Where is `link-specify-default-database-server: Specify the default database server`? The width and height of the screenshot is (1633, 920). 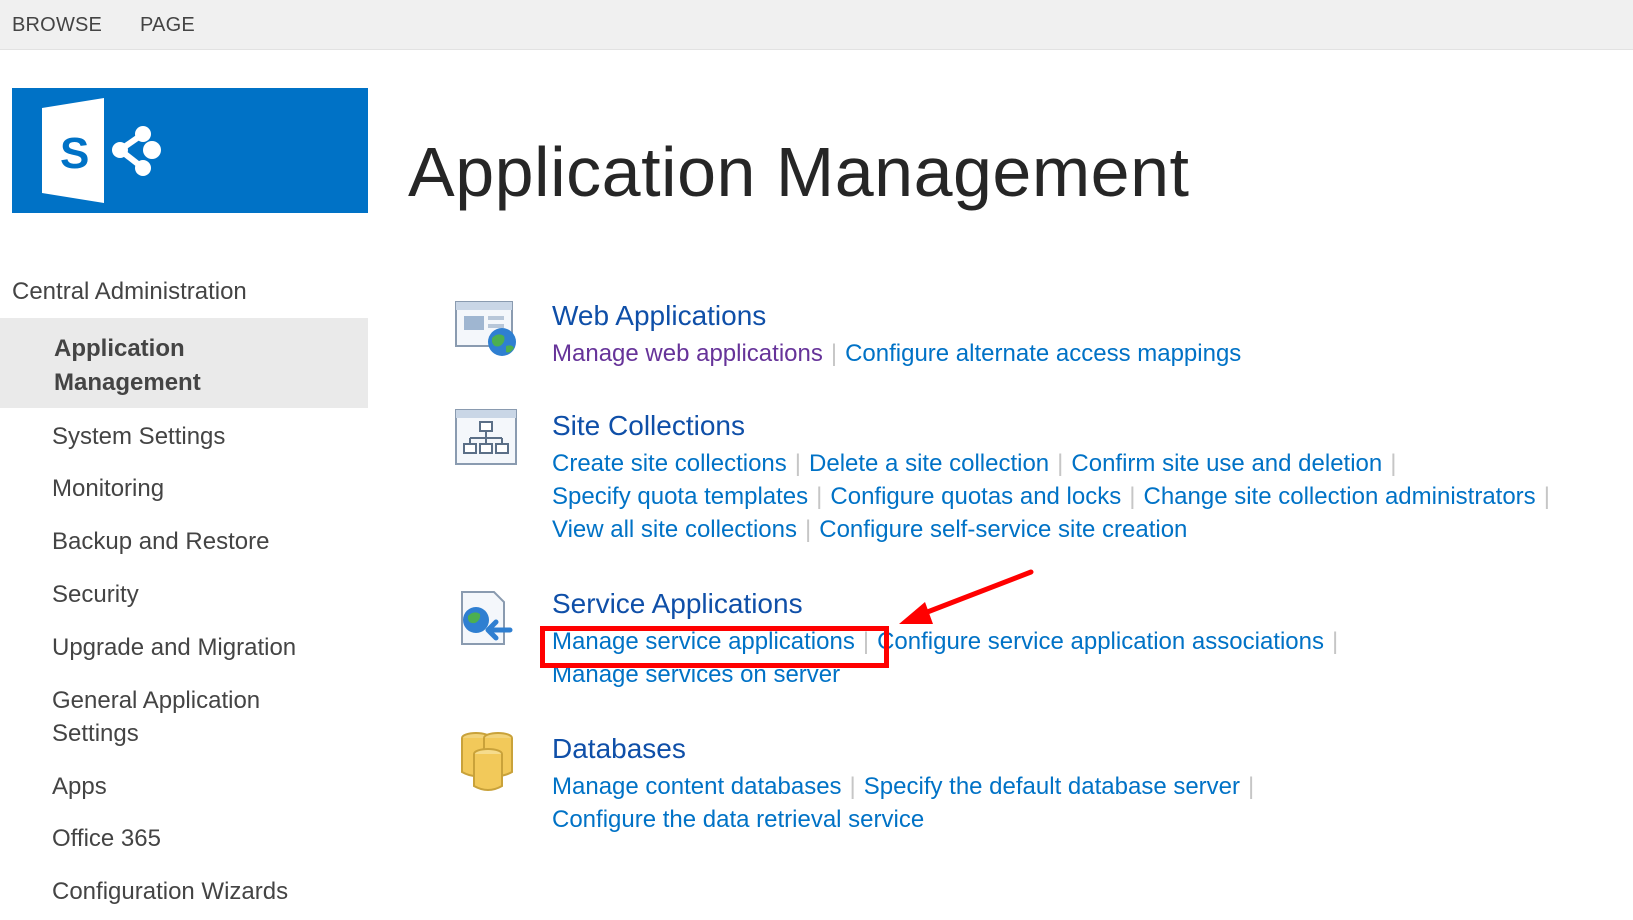 link-specify-default-database-server: Specify the default database server is located at coordinates (1052, 786).